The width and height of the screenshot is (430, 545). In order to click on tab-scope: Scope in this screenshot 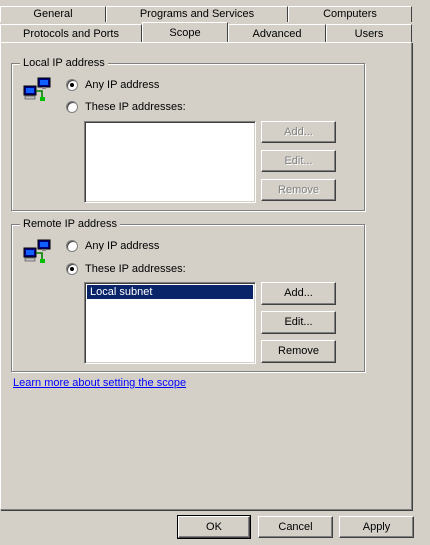, I will do `click(185, 32)`.